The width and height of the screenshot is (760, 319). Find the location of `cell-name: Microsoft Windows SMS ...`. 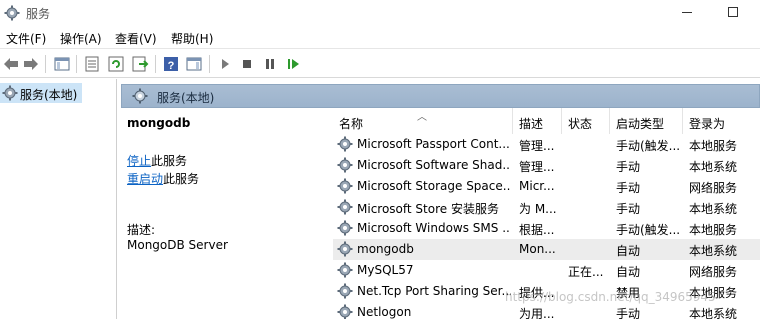

cell-name: Microsoft Windows SMS ... is located at coordinates (434, 228).